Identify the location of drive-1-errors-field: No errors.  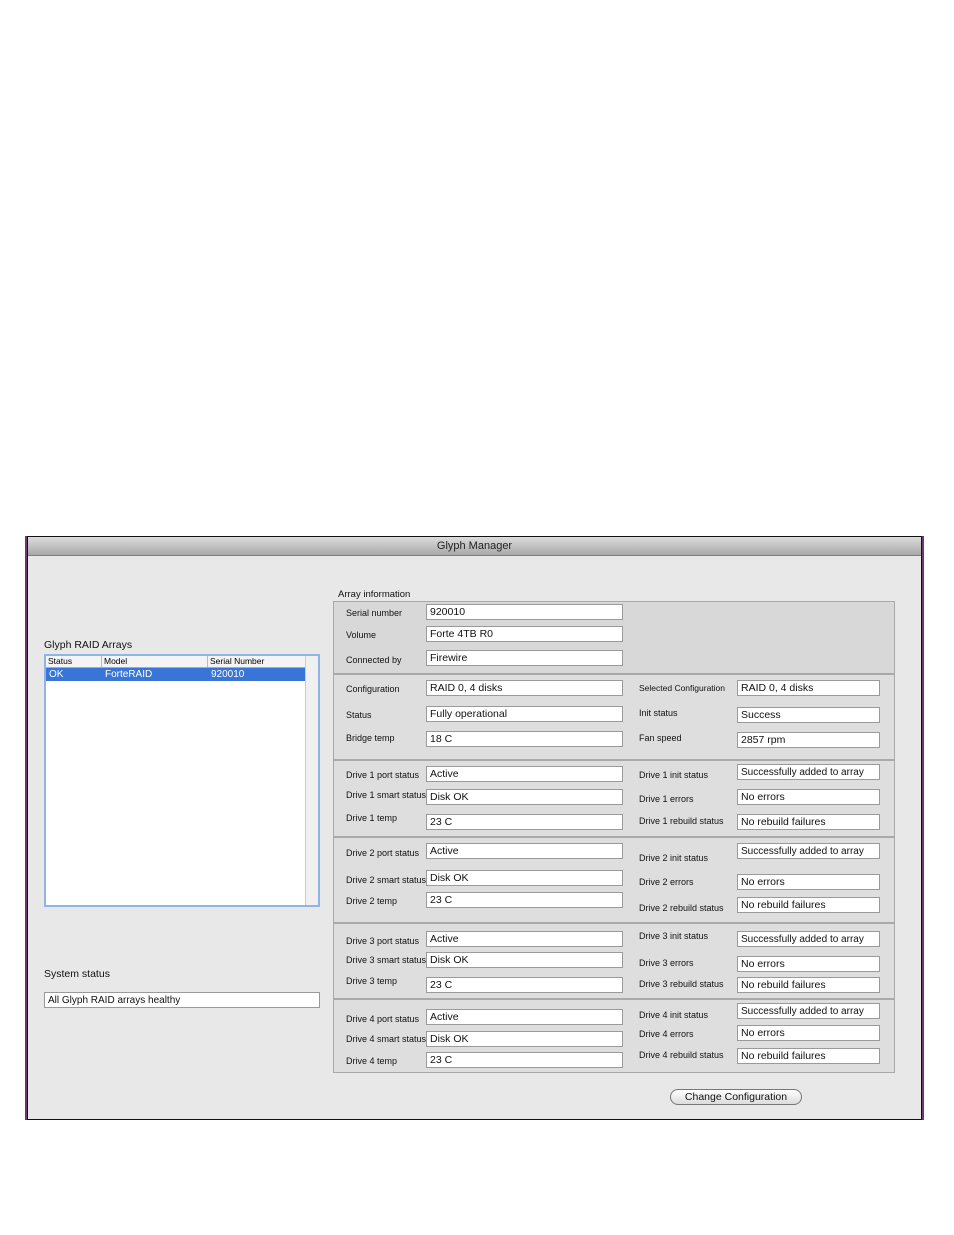
(808, 797).